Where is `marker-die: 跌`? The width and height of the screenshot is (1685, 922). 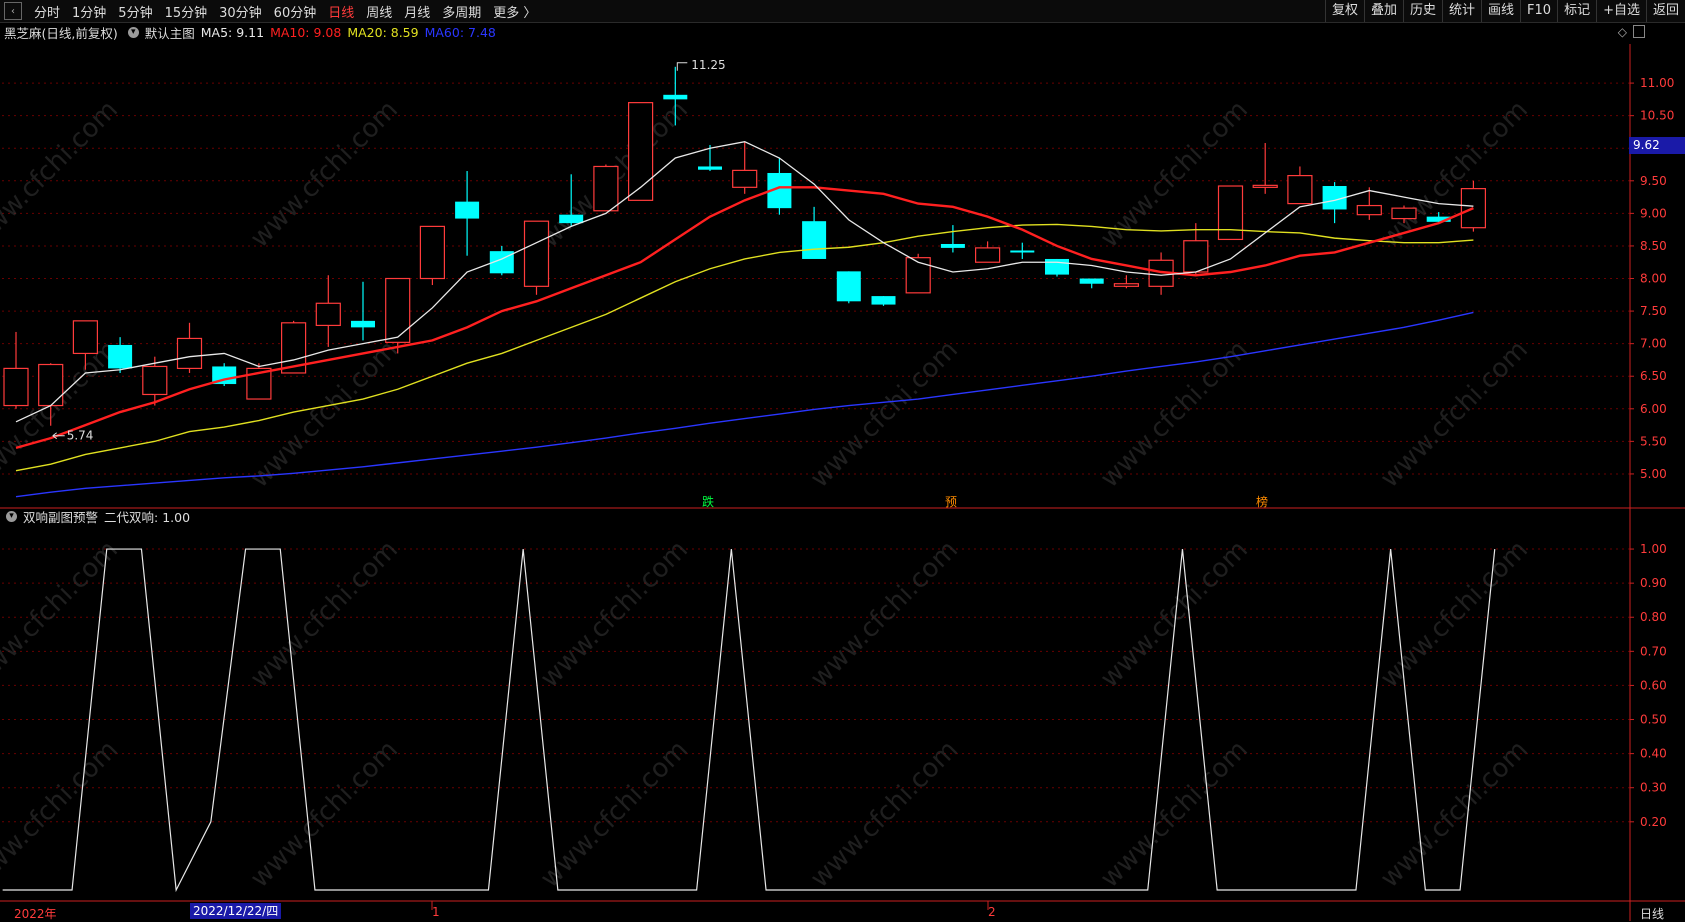 marker-die: 跌 is located at coordinates (708, 501).